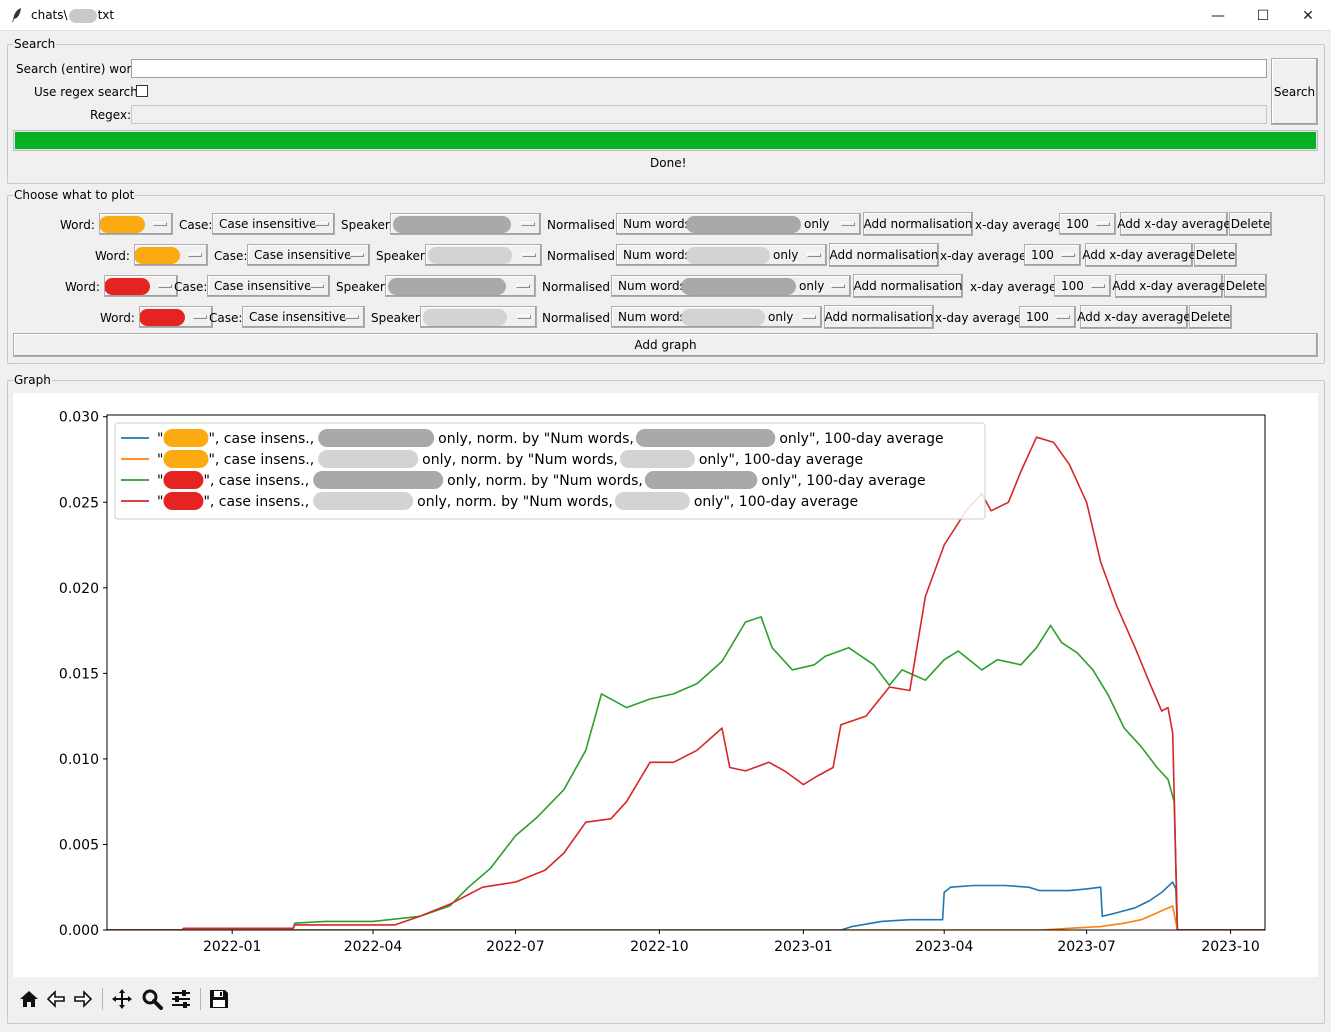 This screenshot has height=1032, width=1331. I want to click on regex-input, so click(699, 114).